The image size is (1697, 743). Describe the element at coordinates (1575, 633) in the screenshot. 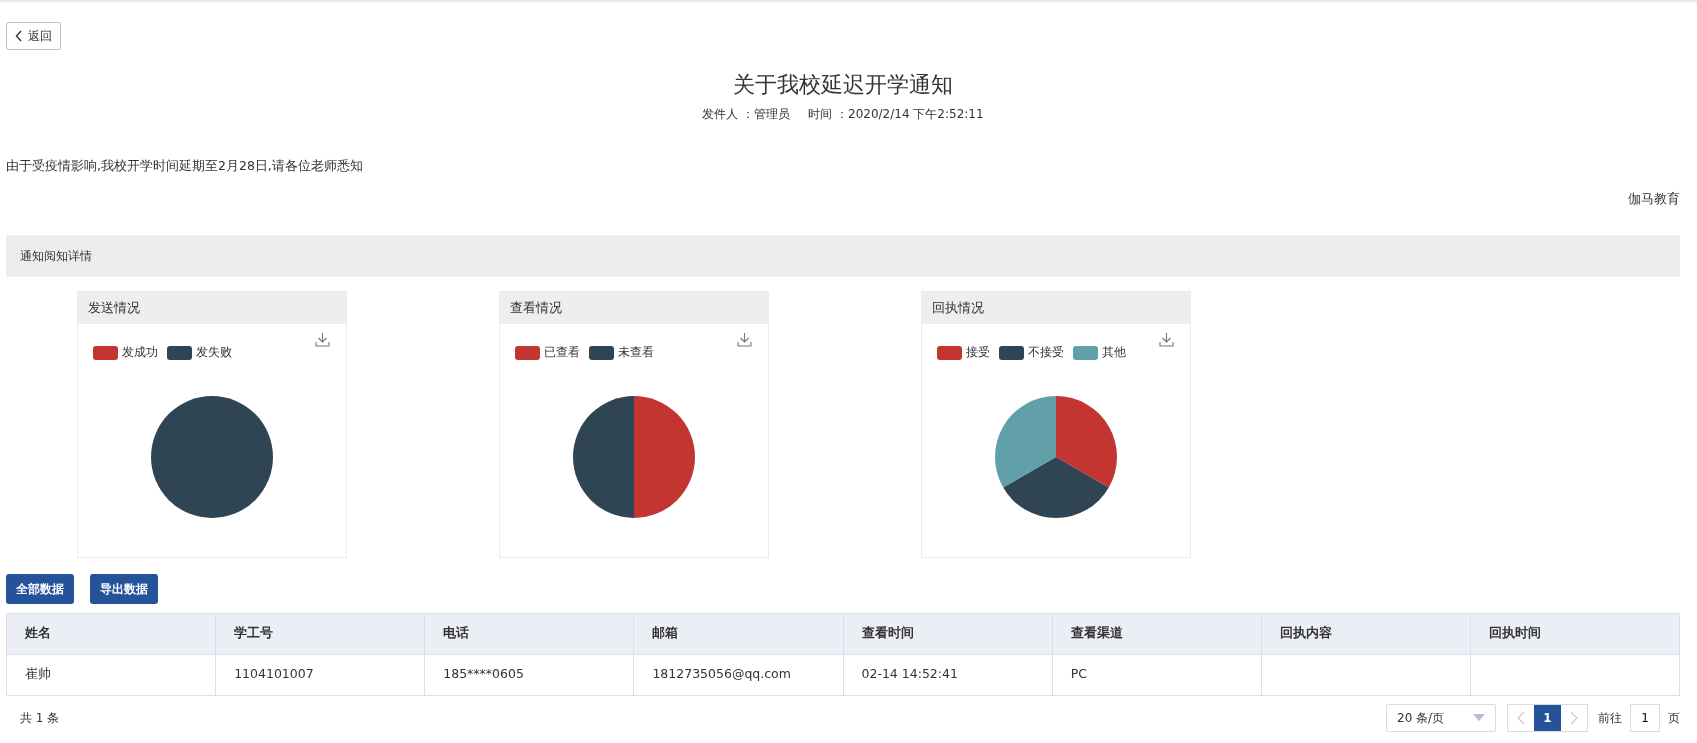

I see `column-header: 回执时间` at that location.